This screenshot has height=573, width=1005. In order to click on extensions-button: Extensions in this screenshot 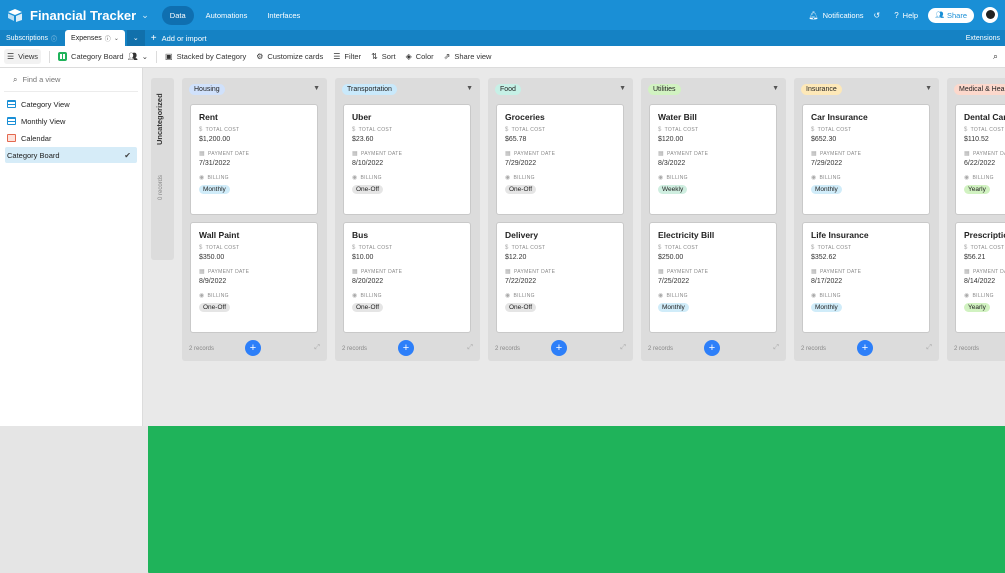, I will do `click(983, 38)`.